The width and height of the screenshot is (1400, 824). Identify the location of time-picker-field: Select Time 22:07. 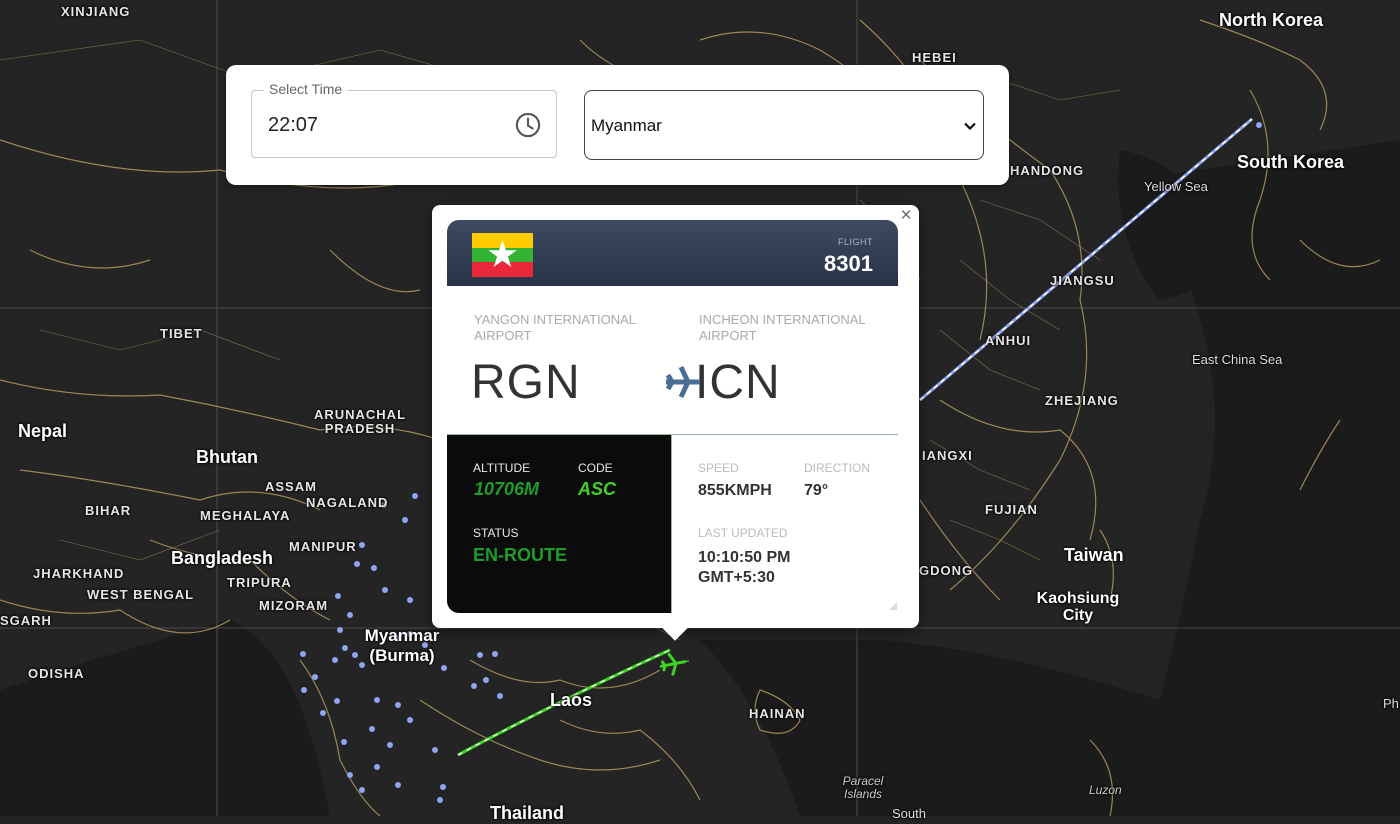
(404, 119).